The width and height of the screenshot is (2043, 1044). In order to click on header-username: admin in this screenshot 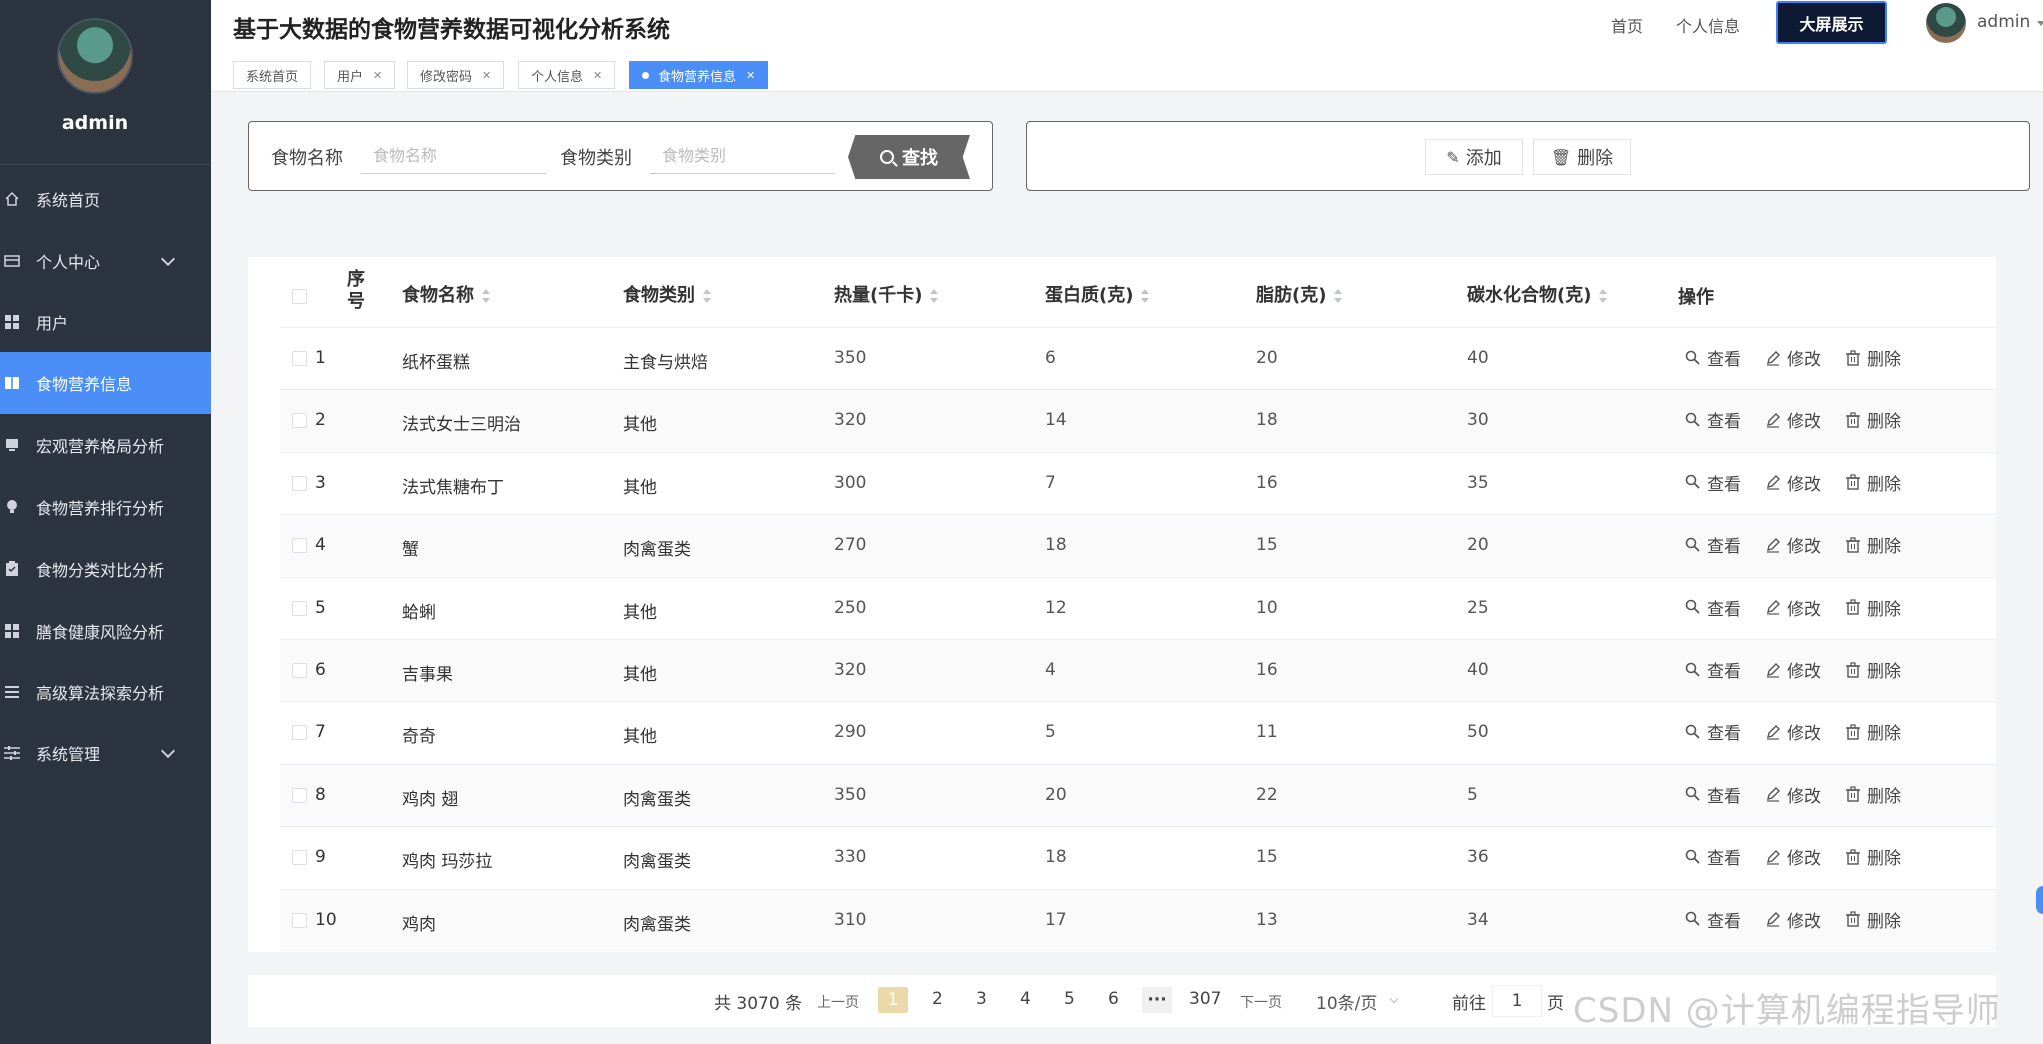, I will do `click(2003, 22)`.